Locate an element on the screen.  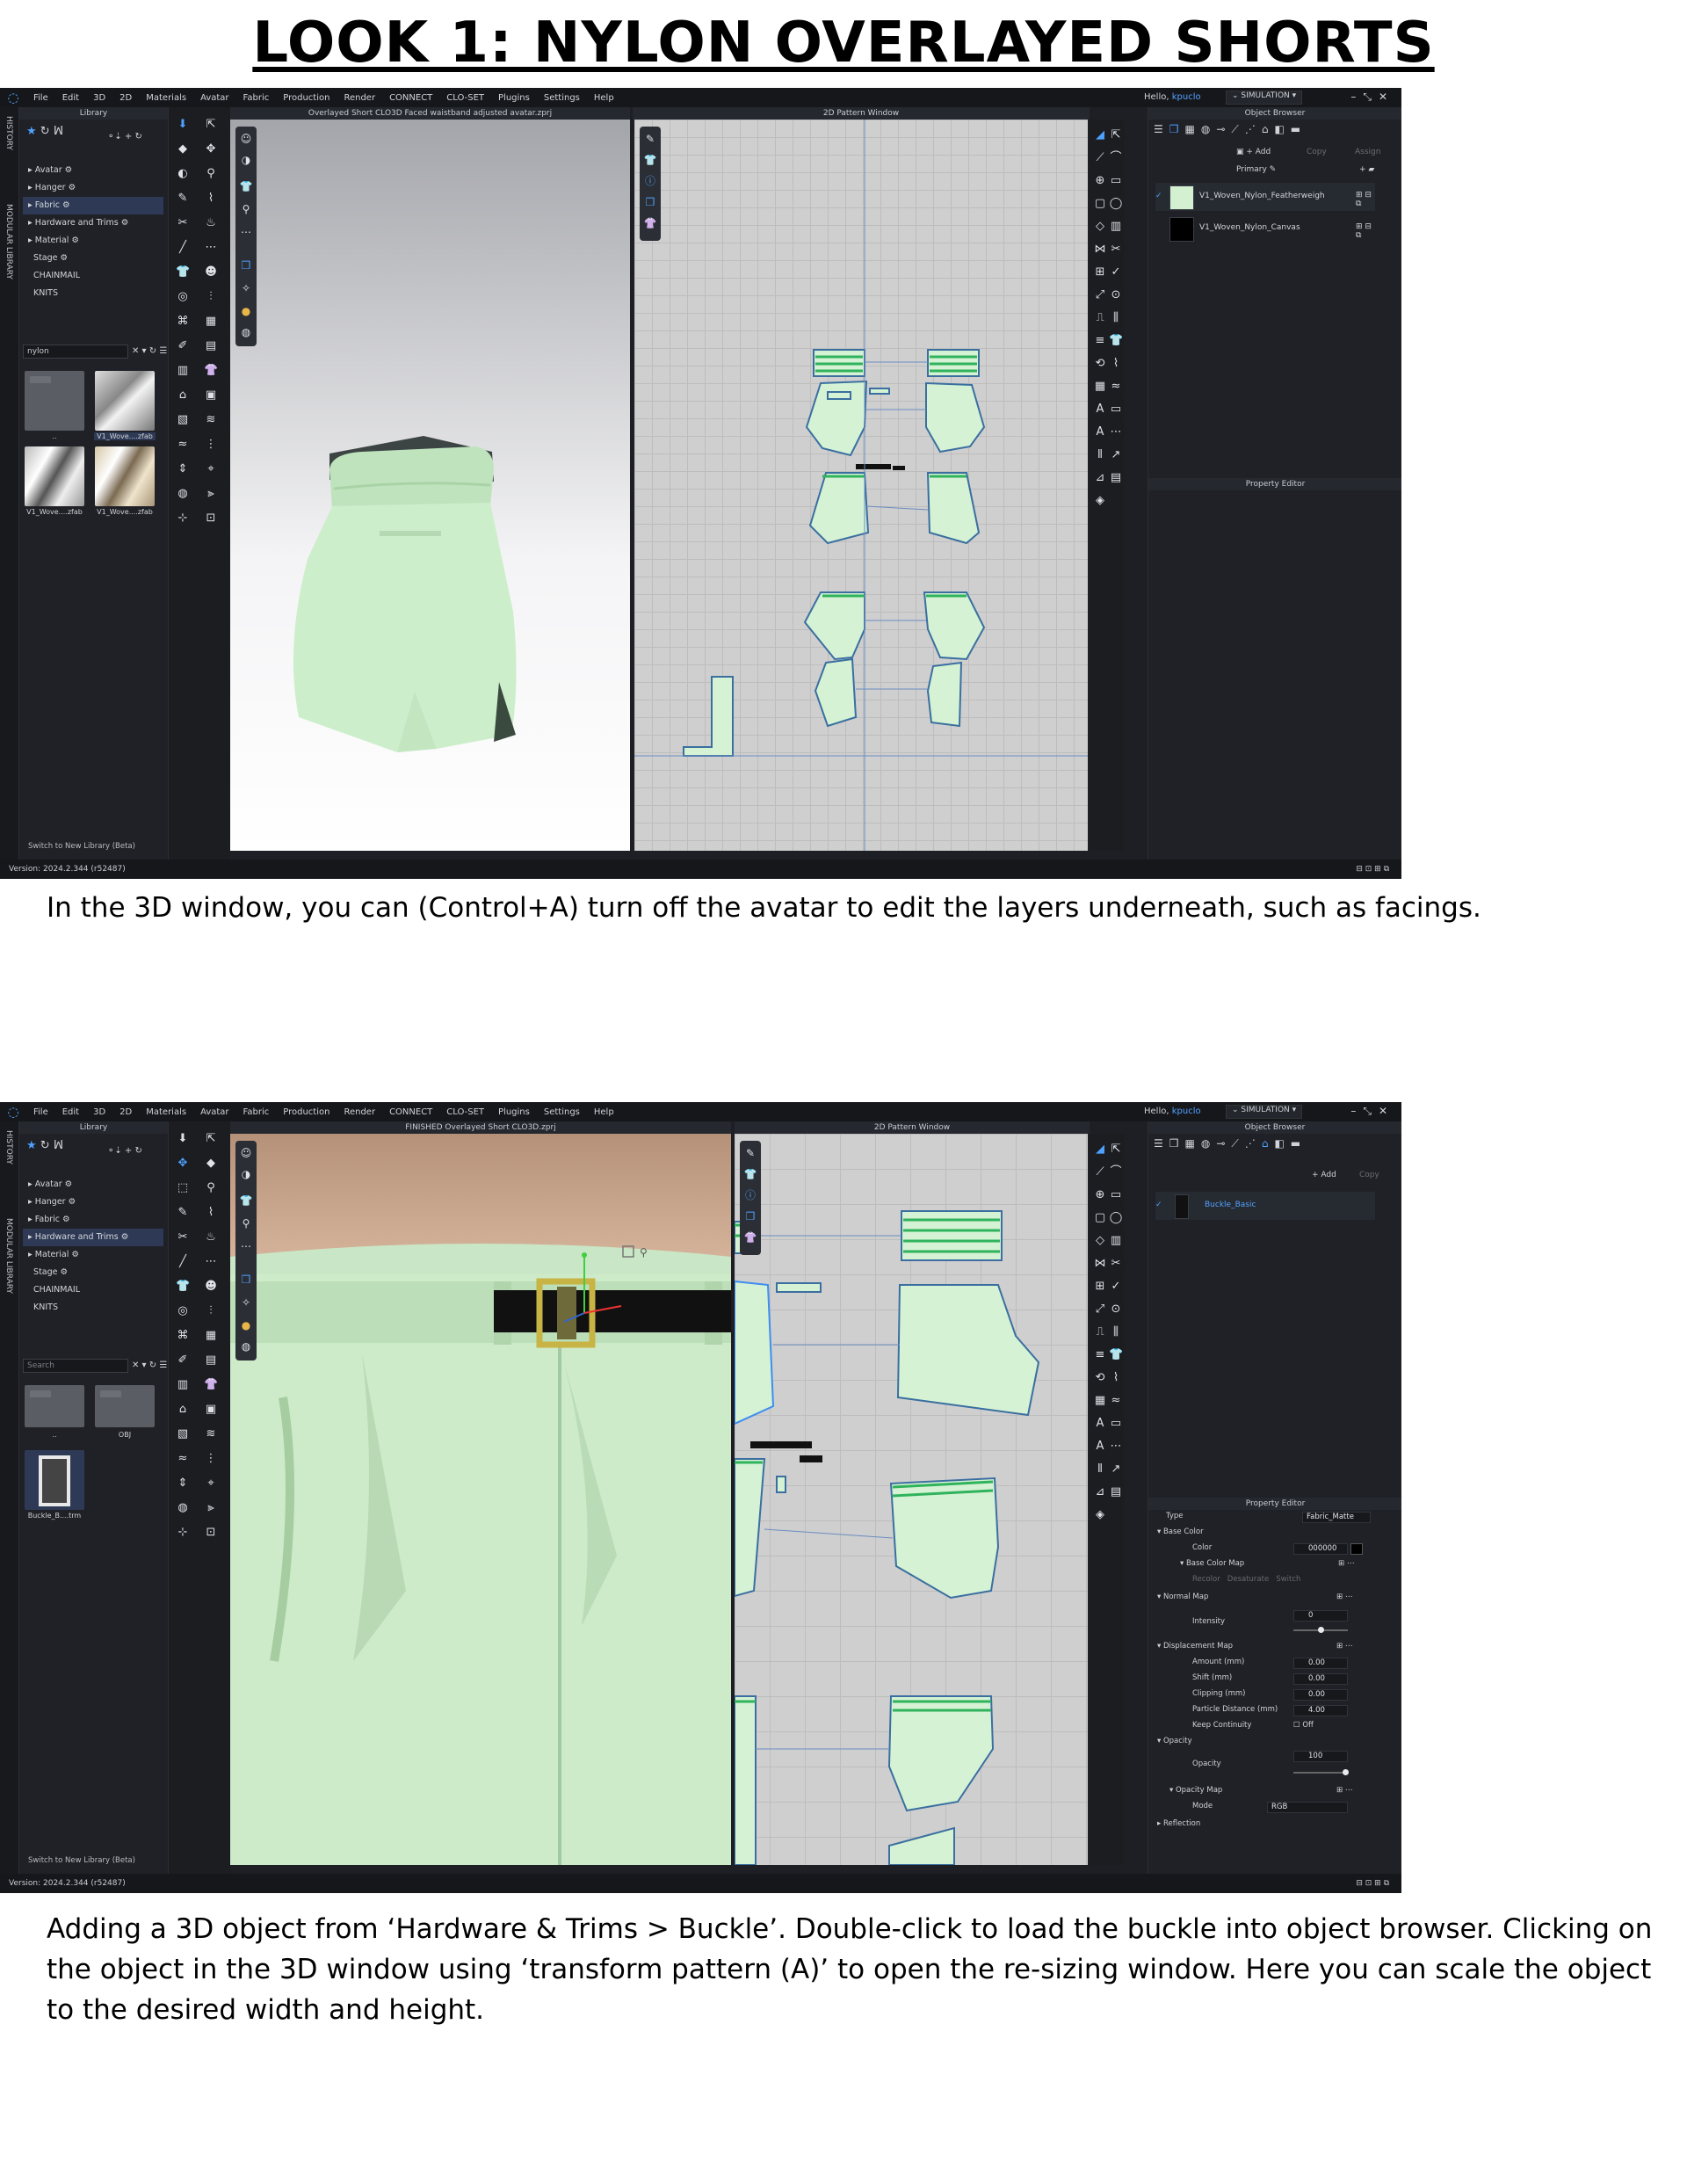
menu-3d: 3D is located at coordinates (99, 98).